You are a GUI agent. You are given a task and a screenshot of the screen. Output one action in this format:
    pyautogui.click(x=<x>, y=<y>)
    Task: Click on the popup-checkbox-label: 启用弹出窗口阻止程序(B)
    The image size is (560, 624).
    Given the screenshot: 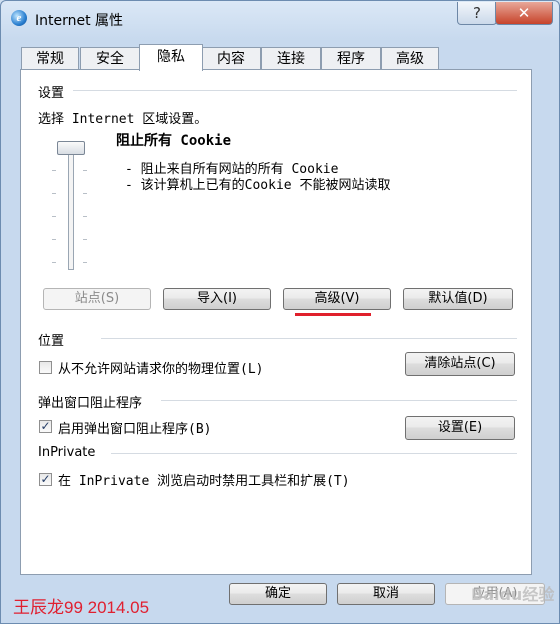 What is the action you would take?
    pyautogui.click(x=134, y=427)
    